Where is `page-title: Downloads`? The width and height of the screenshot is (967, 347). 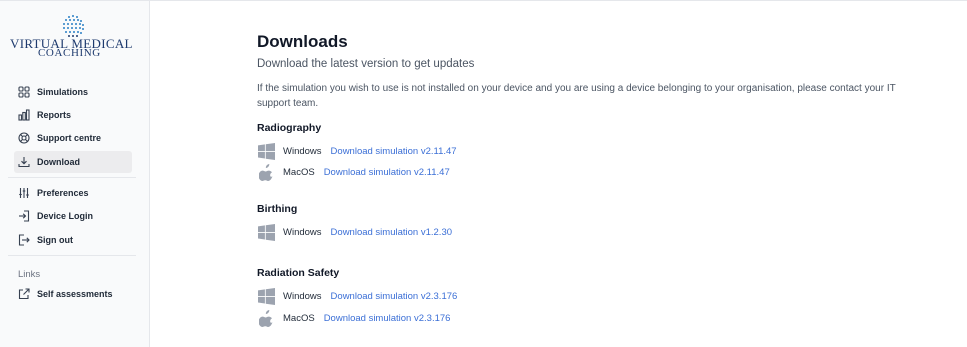 page-title: Downloads is located at coordinates (302, 41).